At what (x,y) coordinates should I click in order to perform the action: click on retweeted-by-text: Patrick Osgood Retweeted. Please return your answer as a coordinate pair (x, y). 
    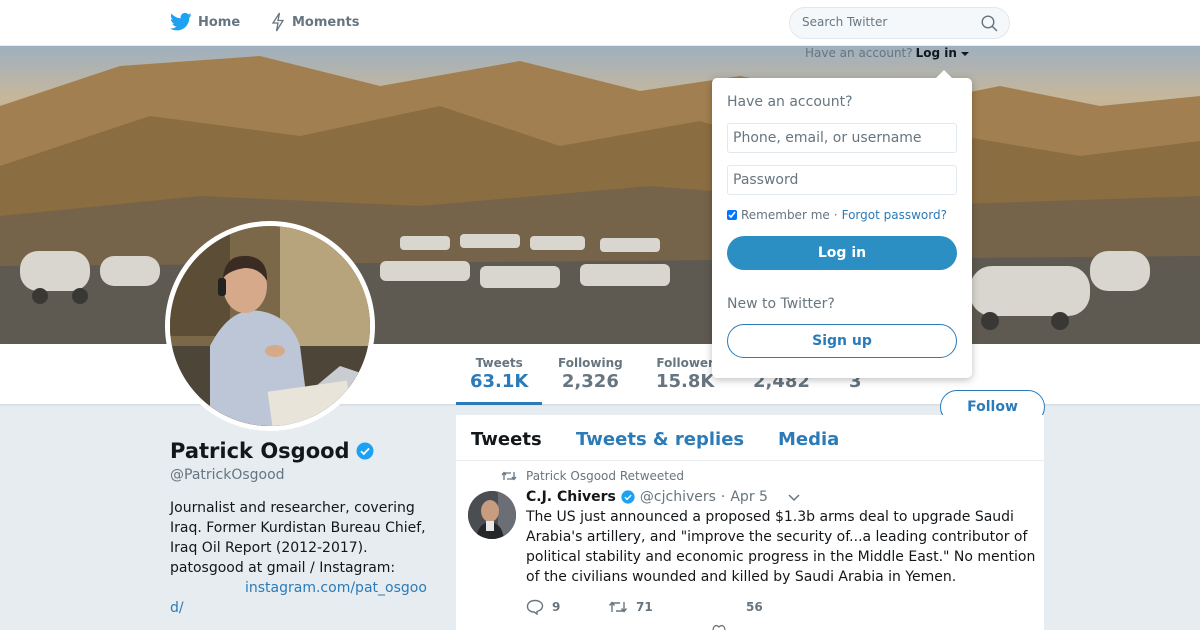
    Looking at the image, I should click on (605, 476).